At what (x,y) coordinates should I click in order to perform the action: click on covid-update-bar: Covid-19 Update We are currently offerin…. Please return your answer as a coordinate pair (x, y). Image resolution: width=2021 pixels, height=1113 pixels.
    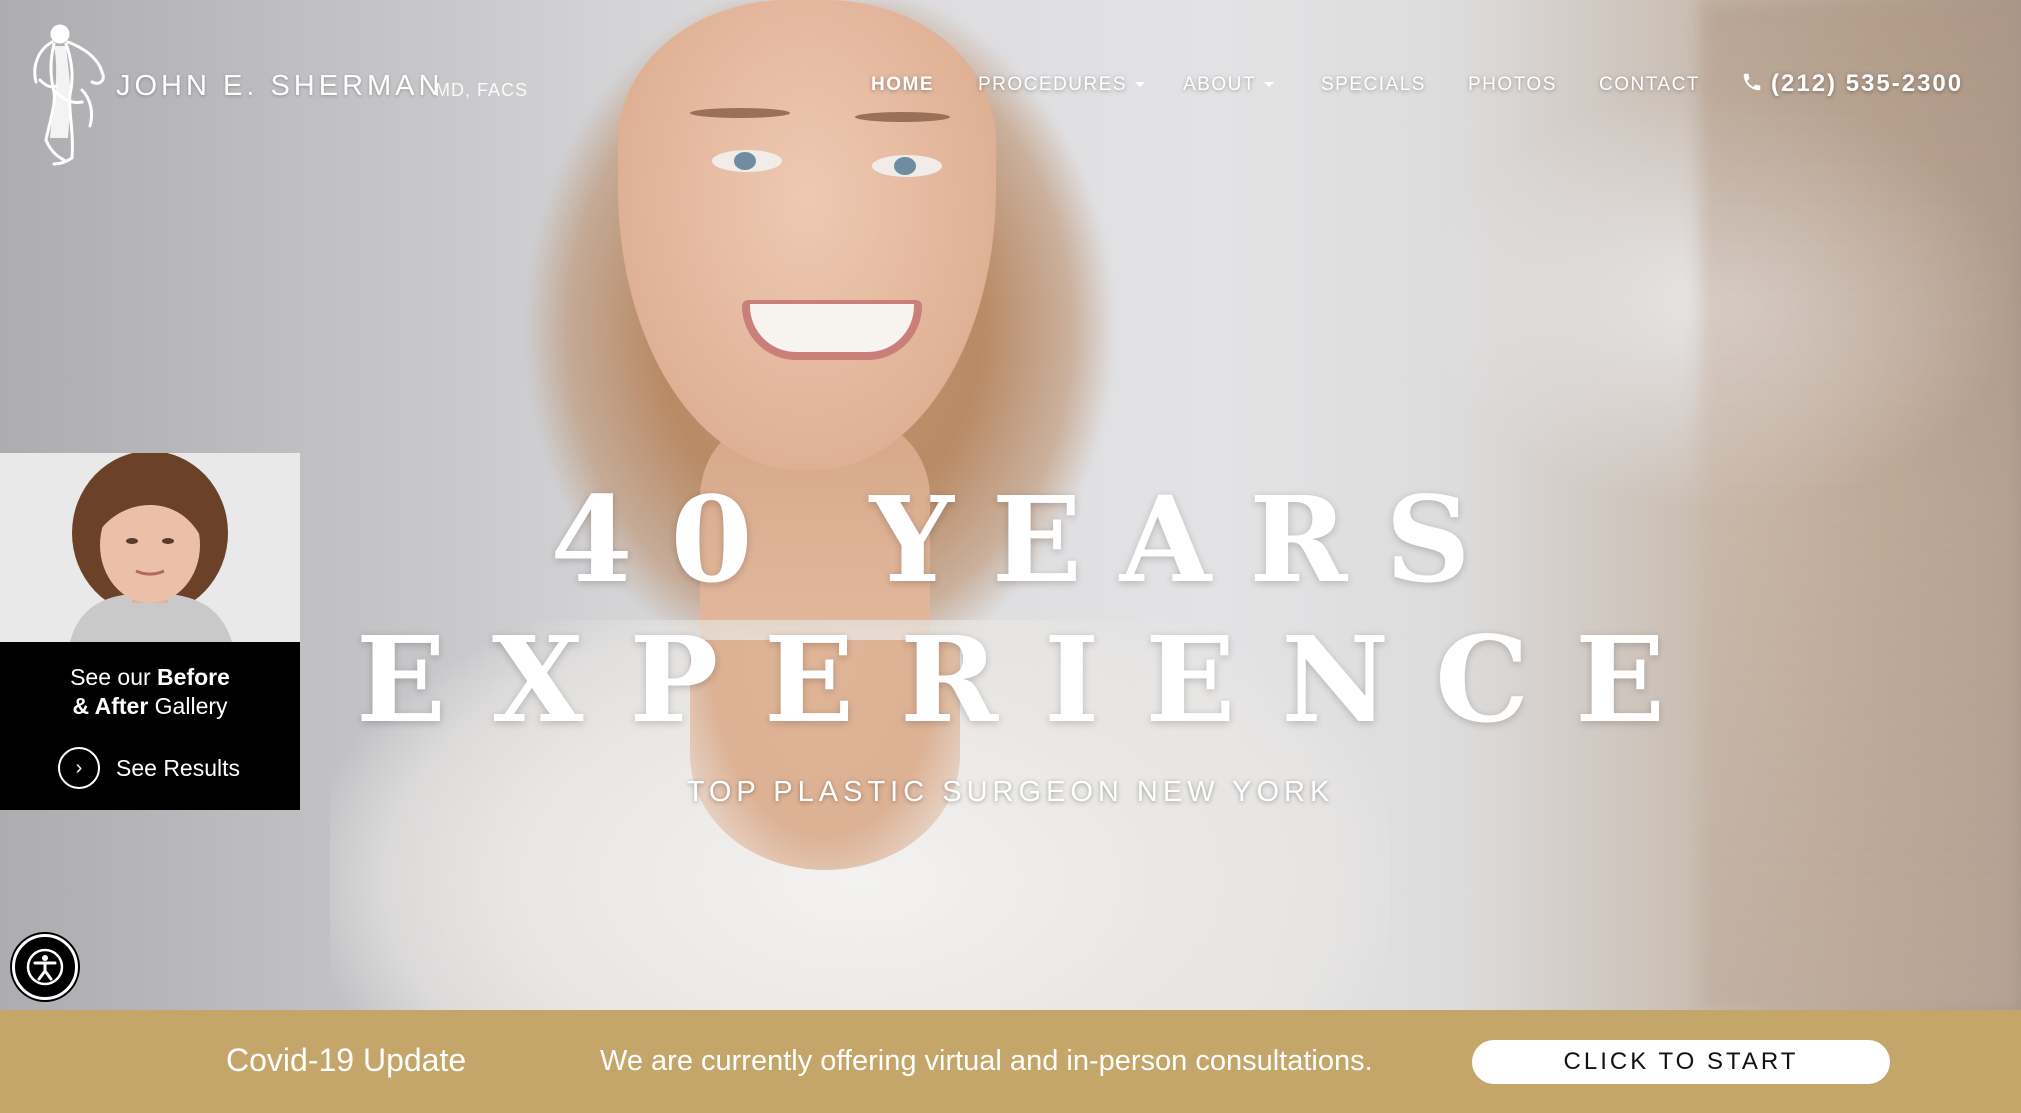
    Looking at the image, I should click on (1010, 1061).